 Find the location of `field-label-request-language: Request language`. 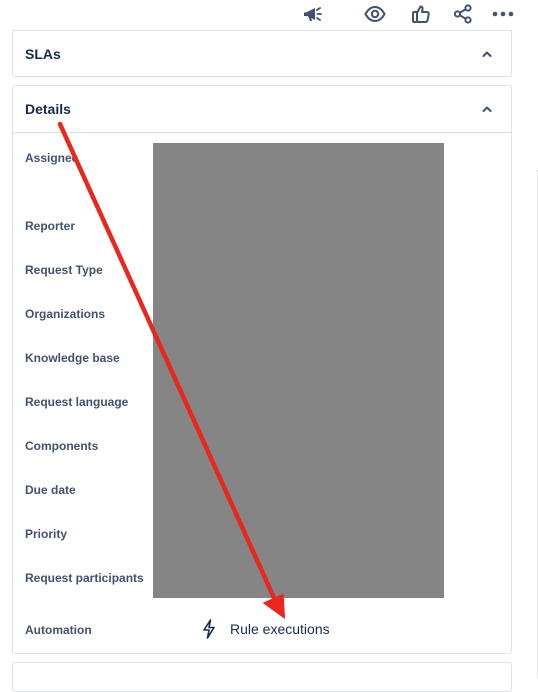

field-label-request-language: Request language is located at coordinates (77, 402).